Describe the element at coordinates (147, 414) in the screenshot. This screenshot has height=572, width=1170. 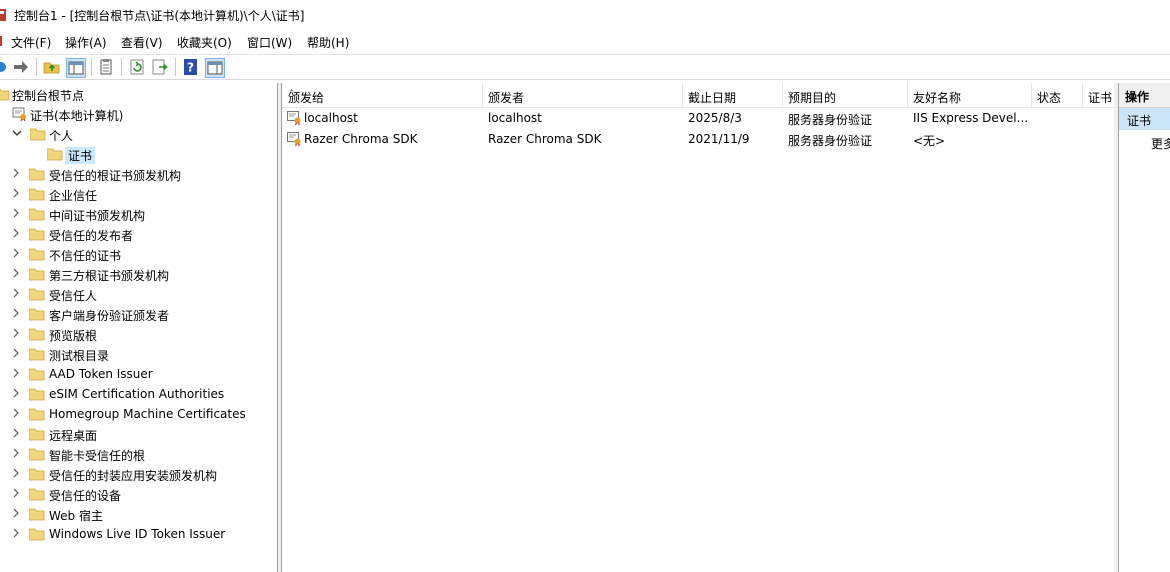
I see `tree-node-label: Homegroup Machine Certificates` at that location.